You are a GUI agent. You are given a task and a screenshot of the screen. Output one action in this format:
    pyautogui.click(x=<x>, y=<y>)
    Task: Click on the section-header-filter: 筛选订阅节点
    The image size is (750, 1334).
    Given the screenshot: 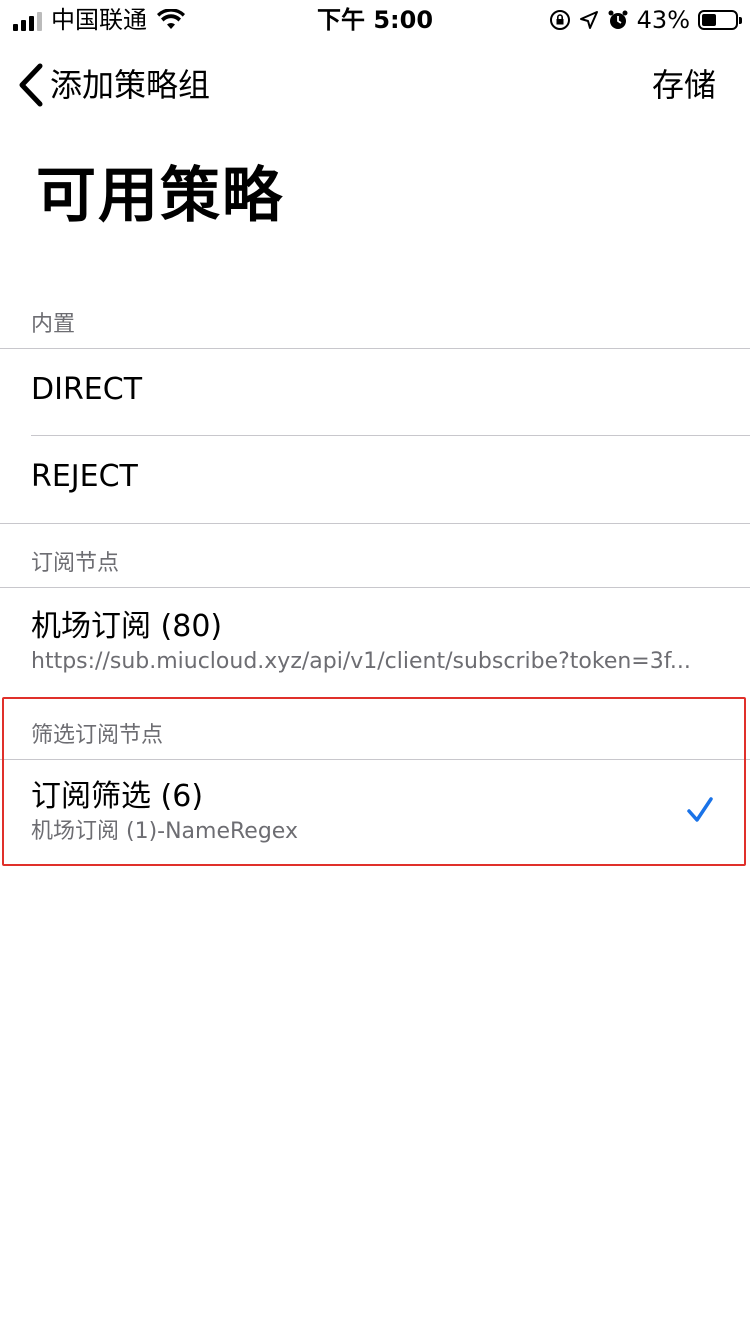 What is the action you would take?
    pyautogui.click(x=97, y=735)
    